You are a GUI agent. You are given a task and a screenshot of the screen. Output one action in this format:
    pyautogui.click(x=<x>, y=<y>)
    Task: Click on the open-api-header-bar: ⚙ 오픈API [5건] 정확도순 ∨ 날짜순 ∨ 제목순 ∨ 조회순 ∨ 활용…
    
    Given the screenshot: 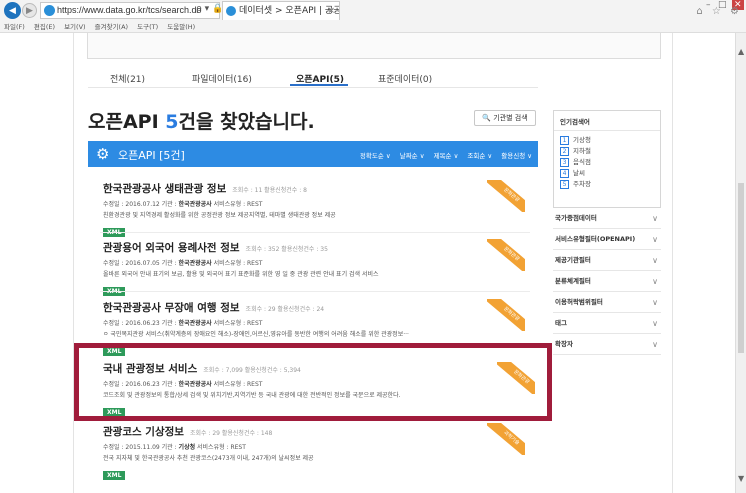 What is the action you would take?
    pyautogui.click(x=313, y=154)
    